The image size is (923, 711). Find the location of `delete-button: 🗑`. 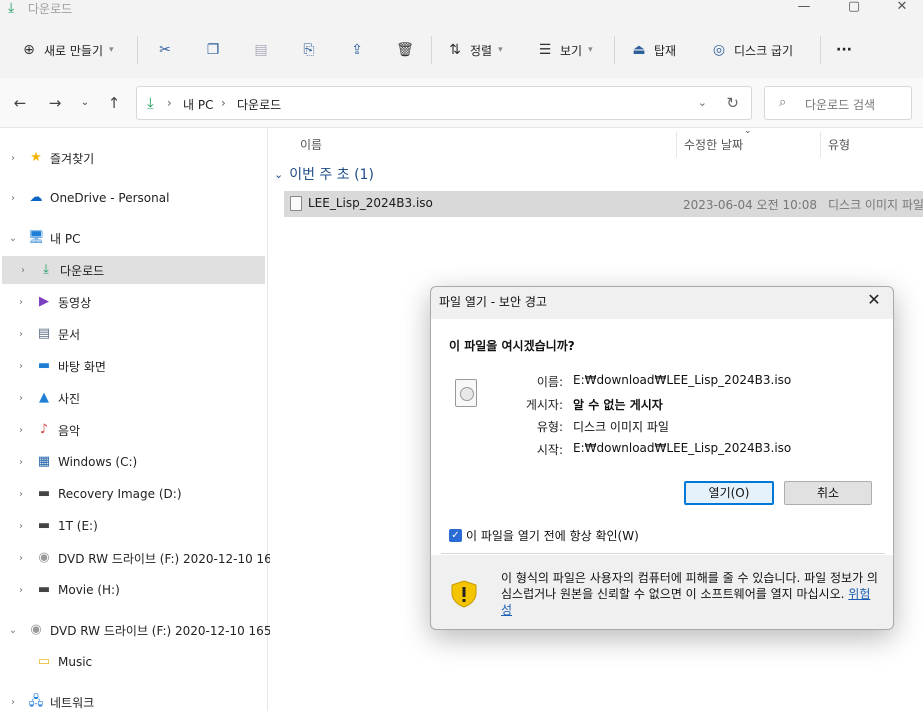

delete-button: 🗑 is located at coordinates (405, 50).